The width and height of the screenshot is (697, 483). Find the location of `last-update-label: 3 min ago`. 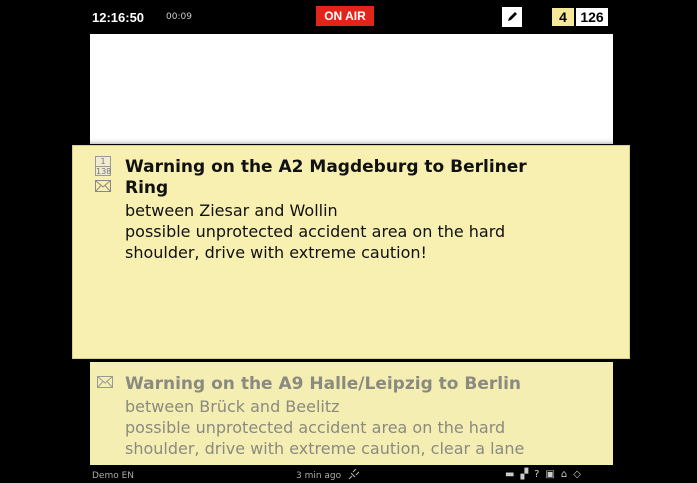

last-update-label: 3 min ago is located at coordinates (319, 476).